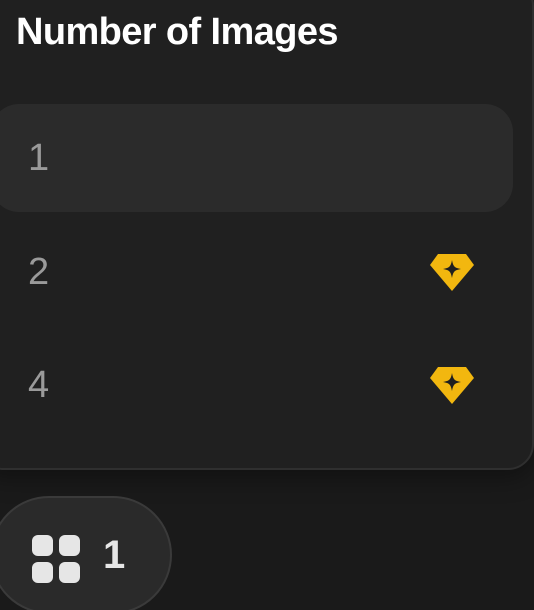 The height and width of the screenshot is (610, 534). Describe the element at coordinates (177, 32) in the screenshot. I see `dropdown-title: Number of Images` at that location.